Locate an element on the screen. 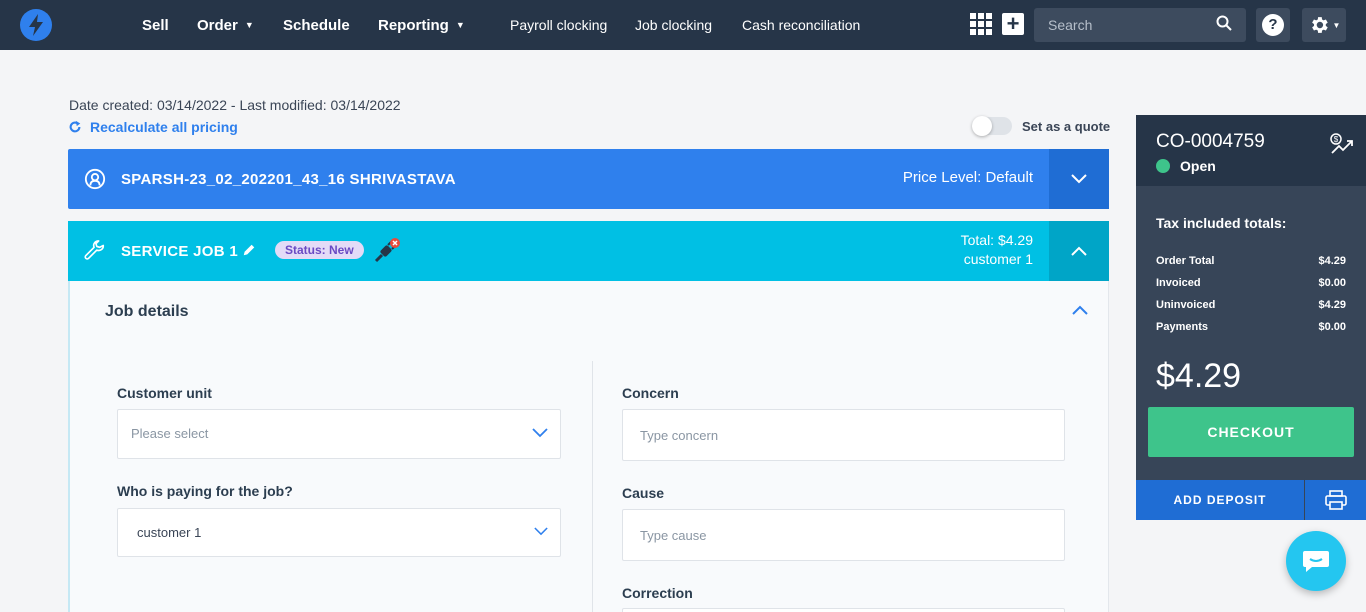  customer-name: SPARSH-23_02_202201_43_16 SHRIVASTAVA is located at coordinates (288, 179).